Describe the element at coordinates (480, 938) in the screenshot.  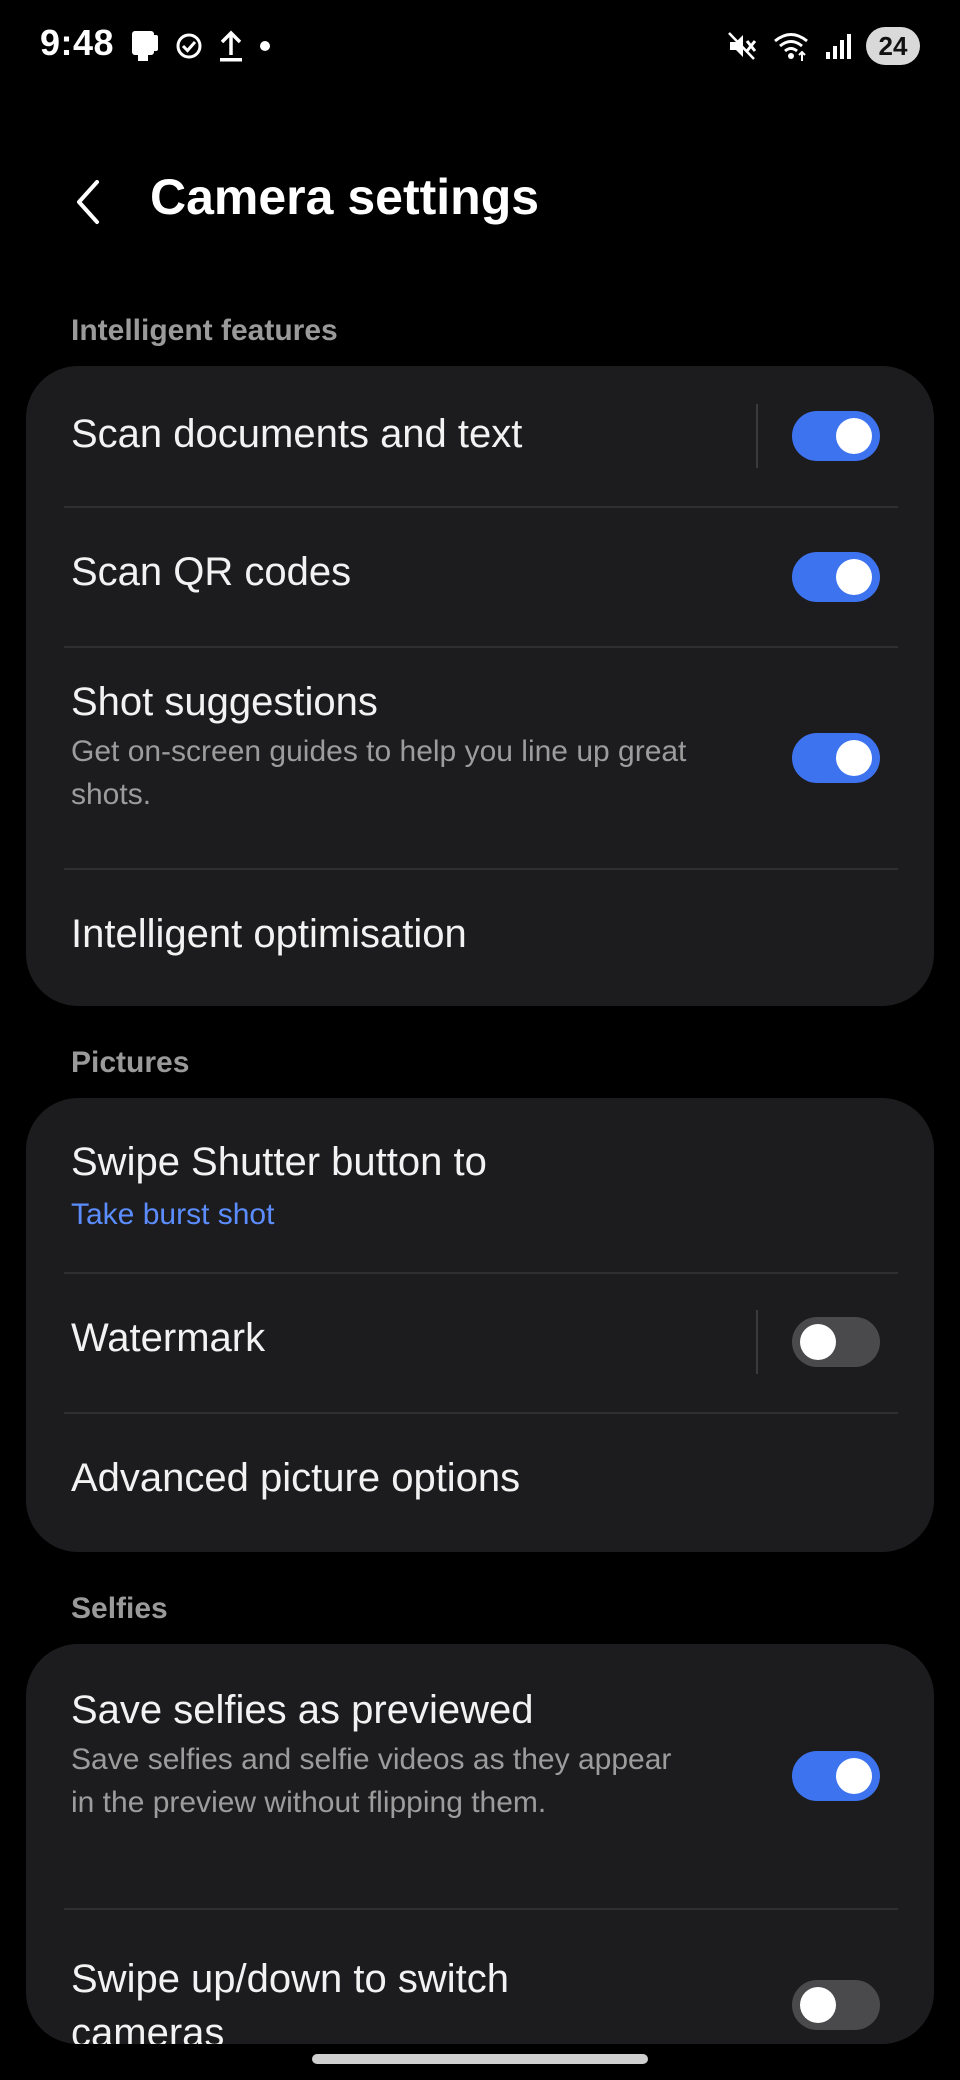
I see `setting-intelligent-optimisation: Intelligent optimisation` at that location.